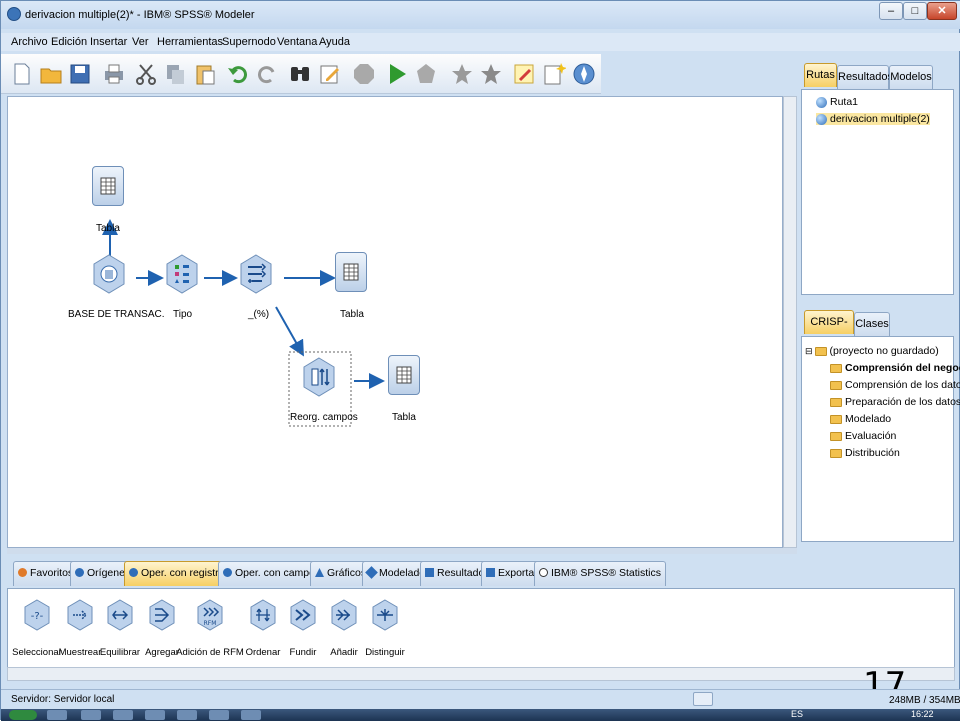 Image resolution: width=960 pixels, height=721 pixels. What do you see at coordinates (297, 42) in the screenshot?
I see `menu-ventana: Ventana` at bounding box center [297, 42].